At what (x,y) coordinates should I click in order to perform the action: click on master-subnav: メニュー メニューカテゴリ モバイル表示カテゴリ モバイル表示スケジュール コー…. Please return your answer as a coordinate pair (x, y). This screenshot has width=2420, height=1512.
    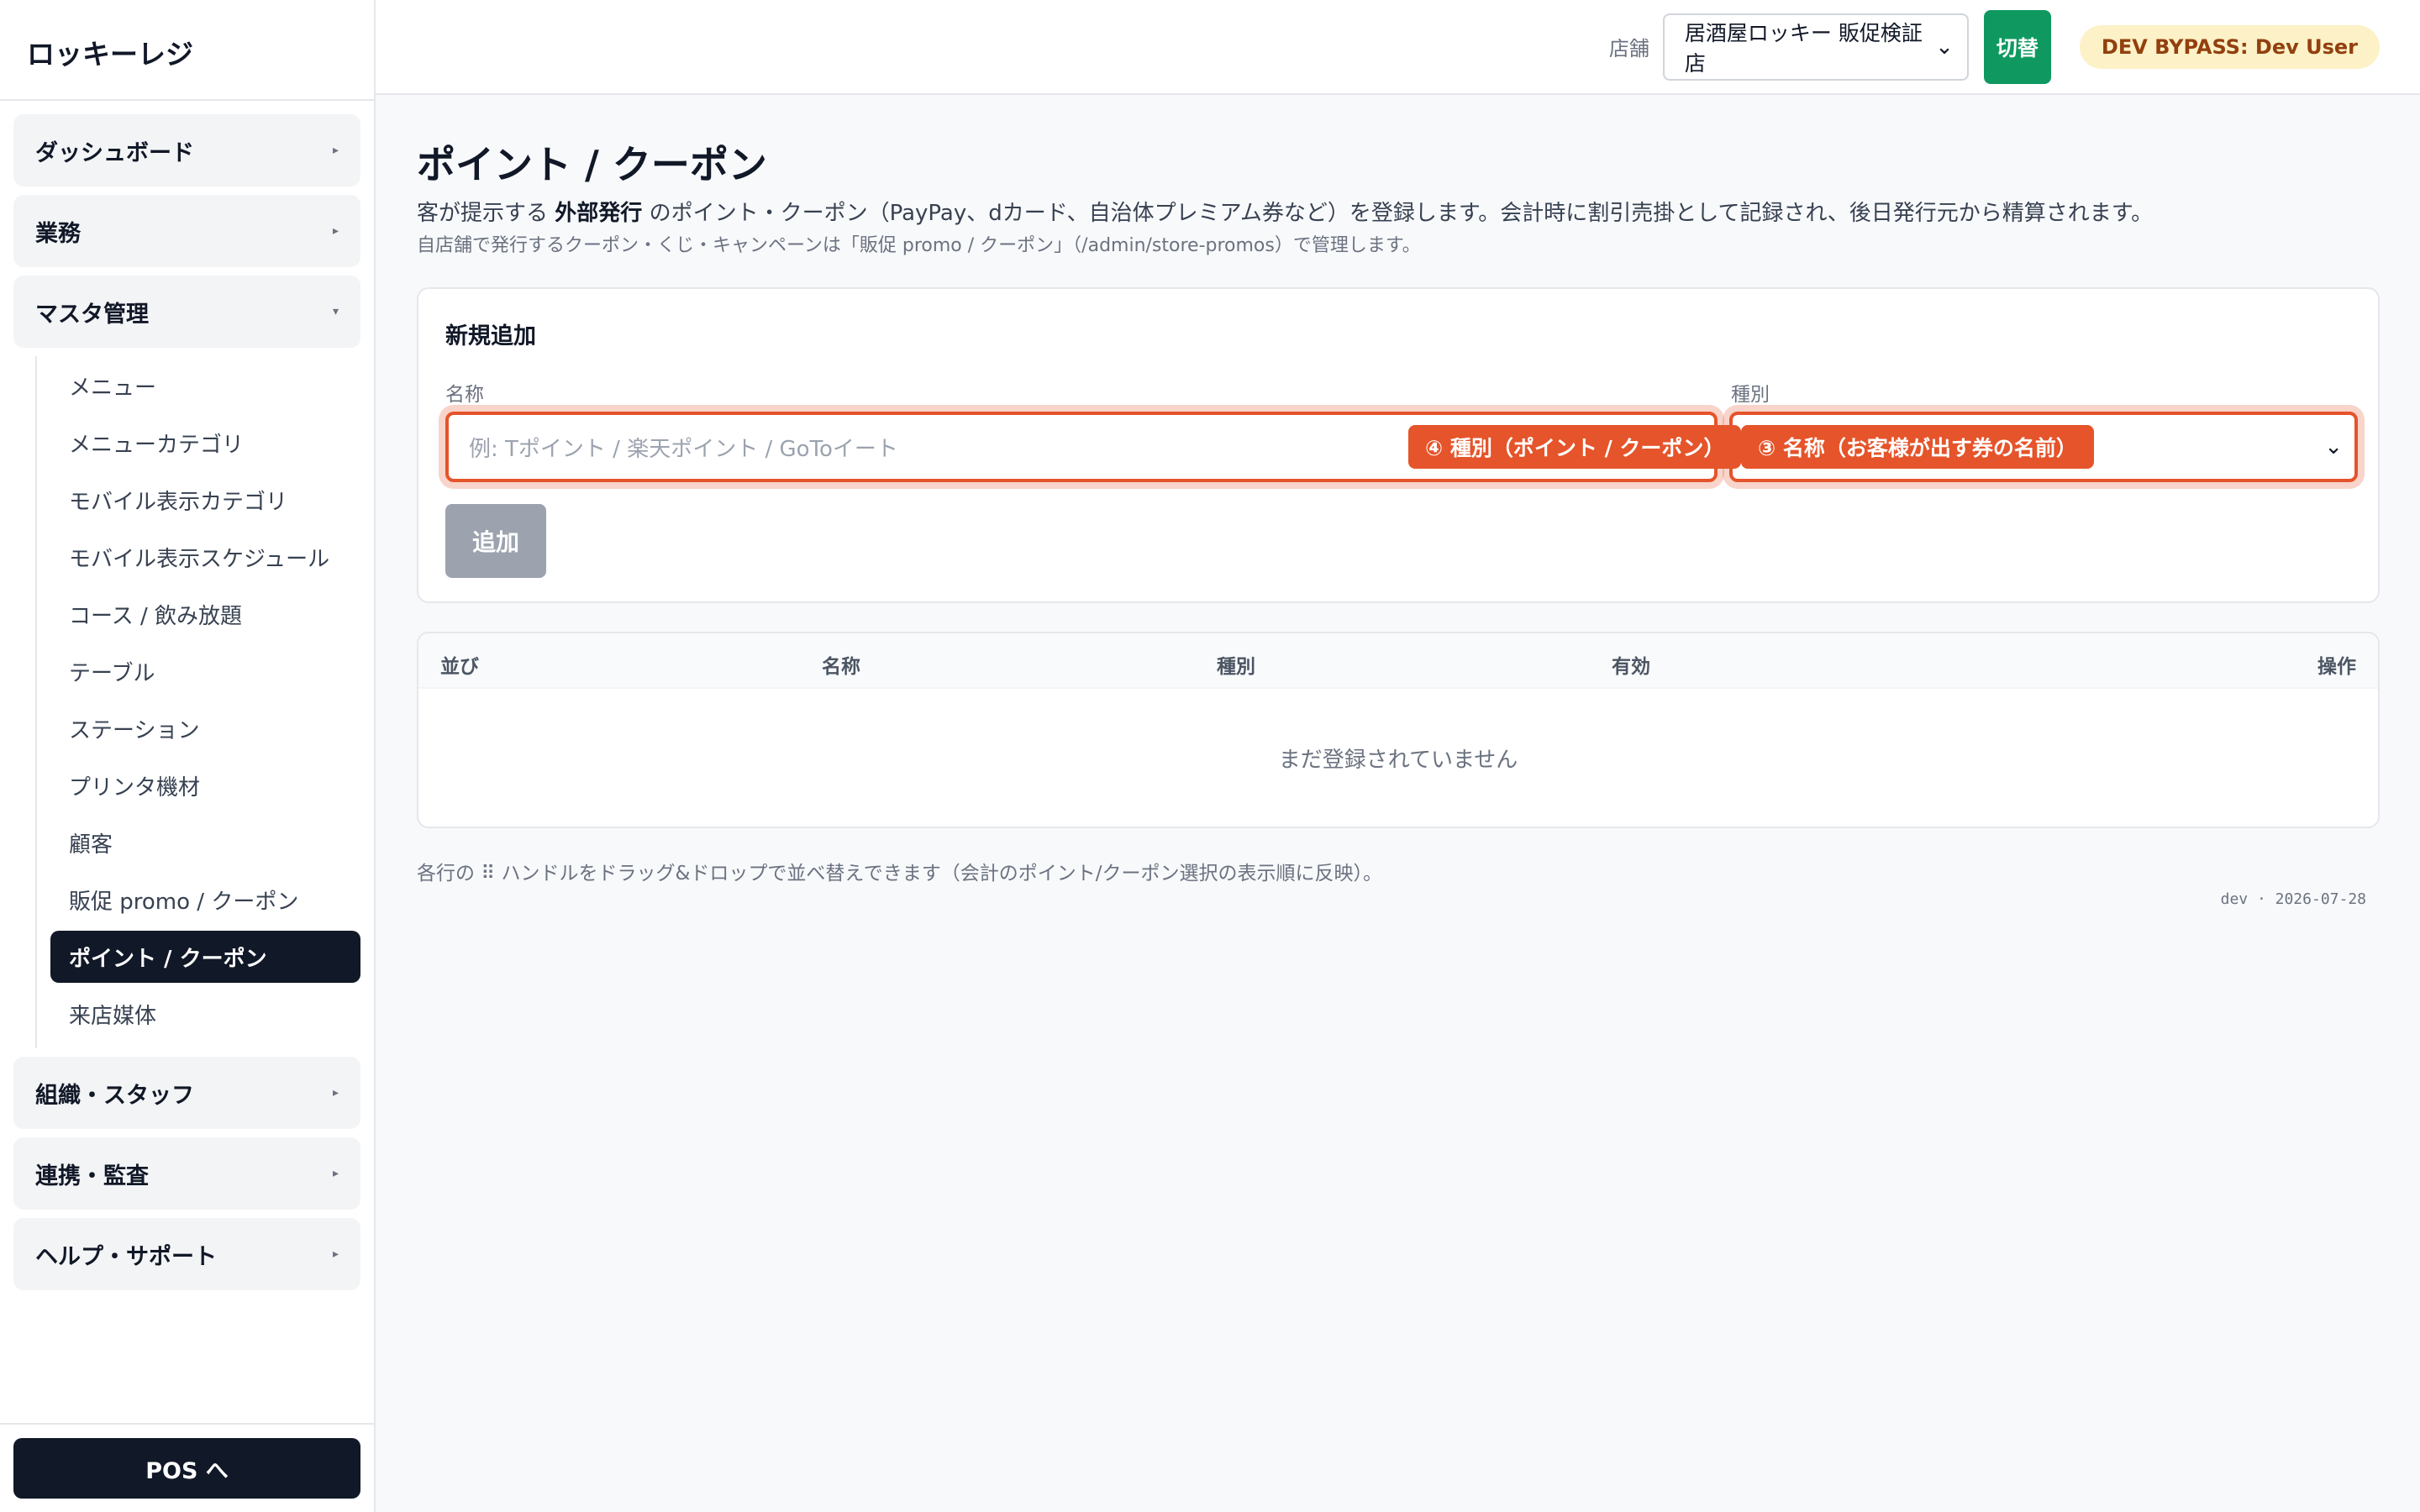
    Looking at the image, I should click on (197, 702).